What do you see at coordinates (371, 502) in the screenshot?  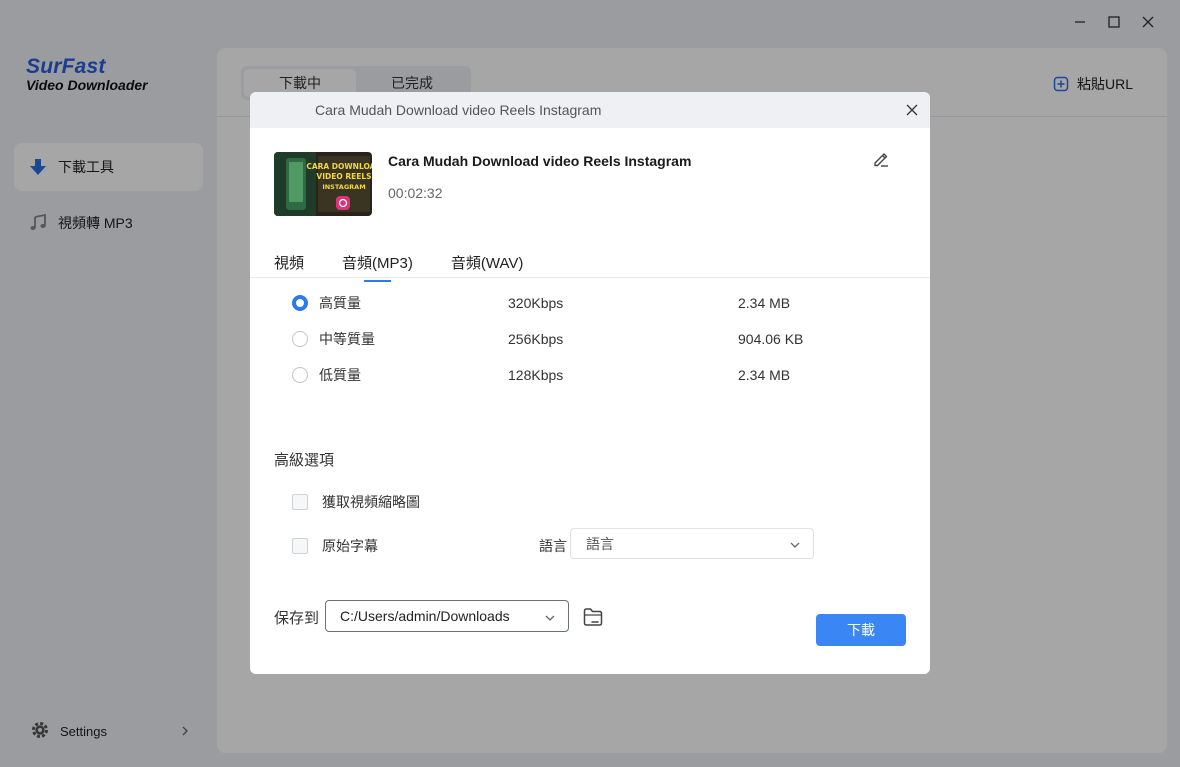 I see `thumbnail-option-label: 獲取視頻縮略圖` at bounding box center [371, 502].